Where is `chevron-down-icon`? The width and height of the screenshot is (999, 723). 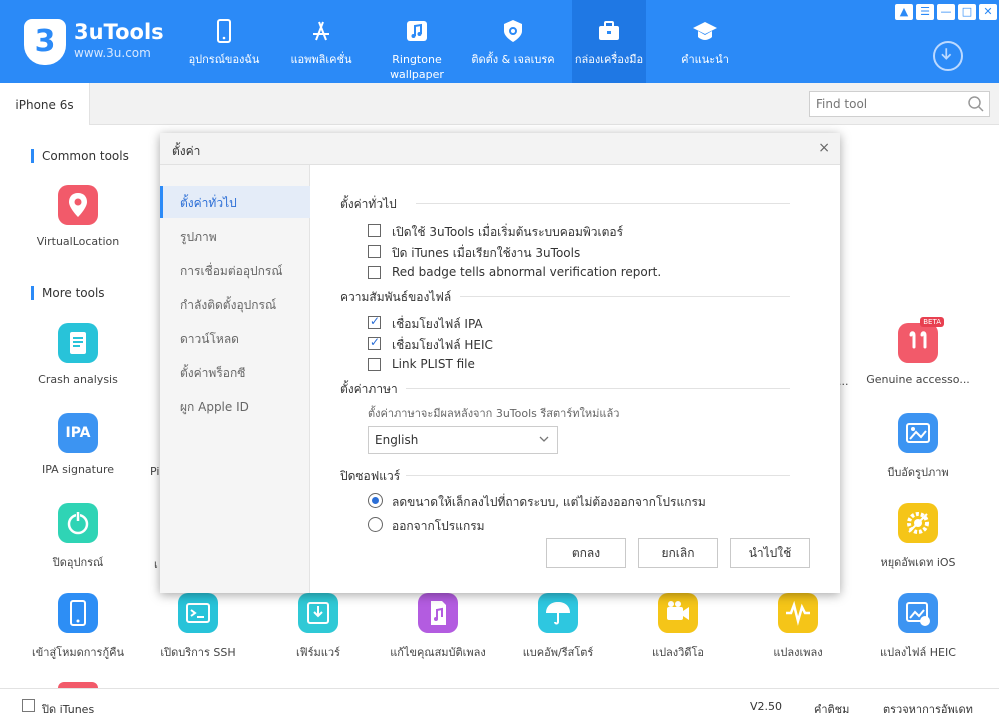
chevron-down-icon is located at coordinates (544, 439).